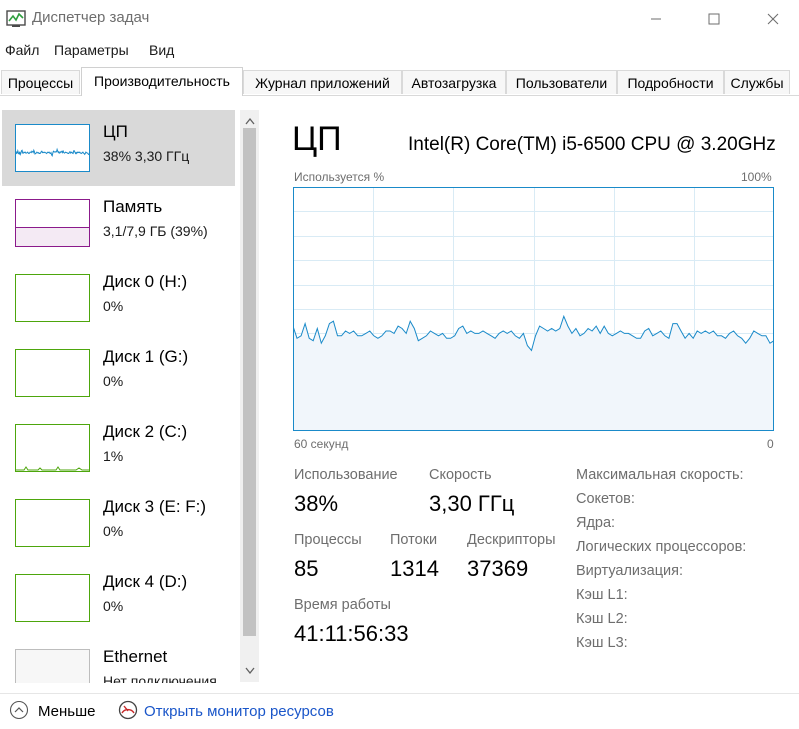 This screenshot has height=729, width=799. Describe the element at coordinates (660, 475) in the screenshot. I see `spec-max-speed: Максимальная скорость:` at that location.